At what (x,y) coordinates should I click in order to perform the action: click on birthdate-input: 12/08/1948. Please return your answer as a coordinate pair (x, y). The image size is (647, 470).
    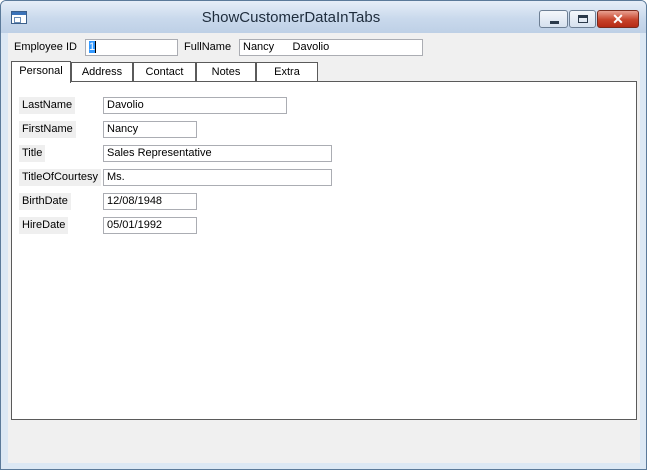
    Looking at the image, I should click on (150, 201).